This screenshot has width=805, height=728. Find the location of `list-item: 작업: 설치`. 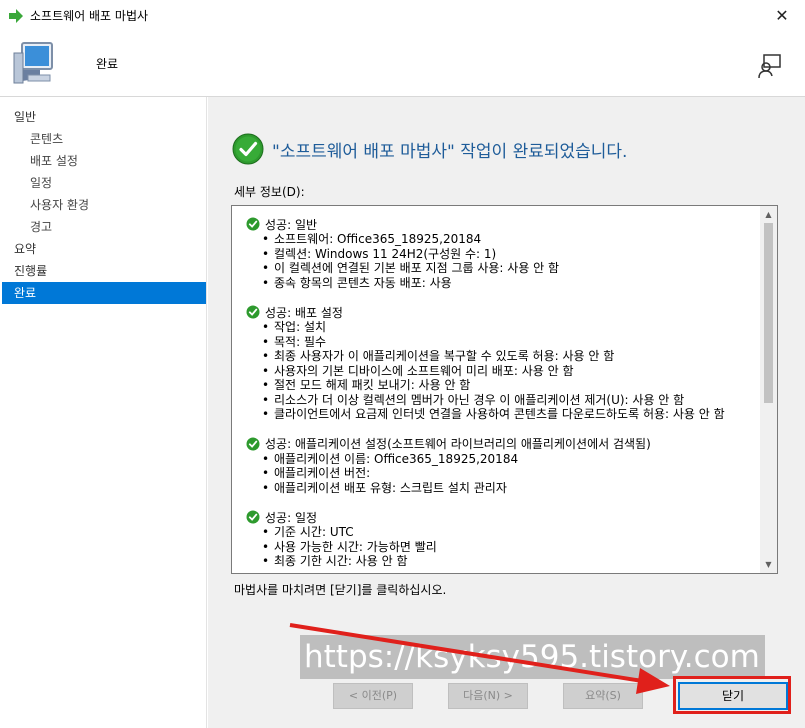

list-item: 작업: 설치 is located at coordinates (509, 327).